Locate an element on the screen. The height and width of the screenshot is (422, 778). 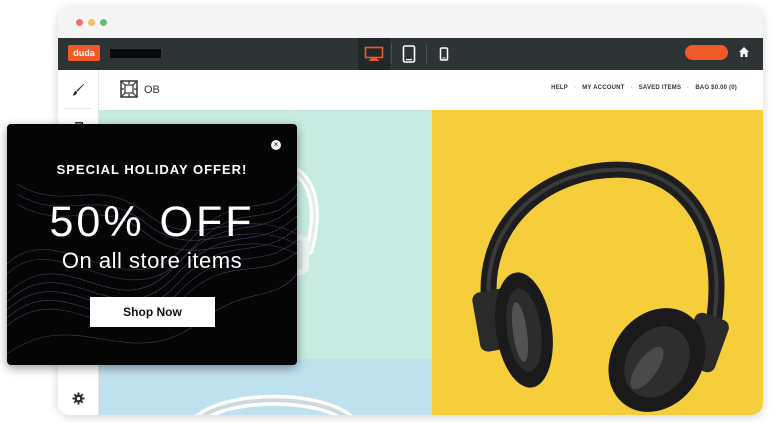
desktop-icon is located at coordinates (374, 53).